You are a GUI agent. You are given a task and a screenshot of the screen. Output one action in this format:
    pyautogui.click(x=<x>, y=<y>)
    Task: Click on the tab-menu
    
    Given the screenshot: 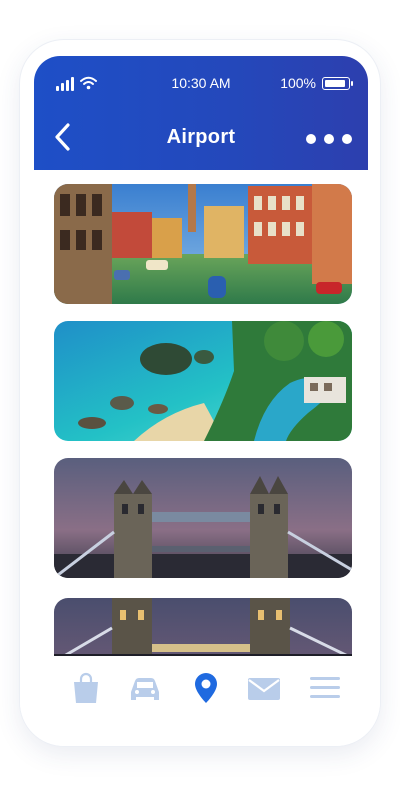 What is the action you would take?
    pyautogui.click(x=325, y=688)
    